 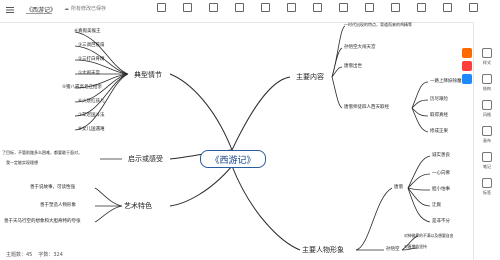 I want to click on badge-red-icon, so click(x=467, y=66).